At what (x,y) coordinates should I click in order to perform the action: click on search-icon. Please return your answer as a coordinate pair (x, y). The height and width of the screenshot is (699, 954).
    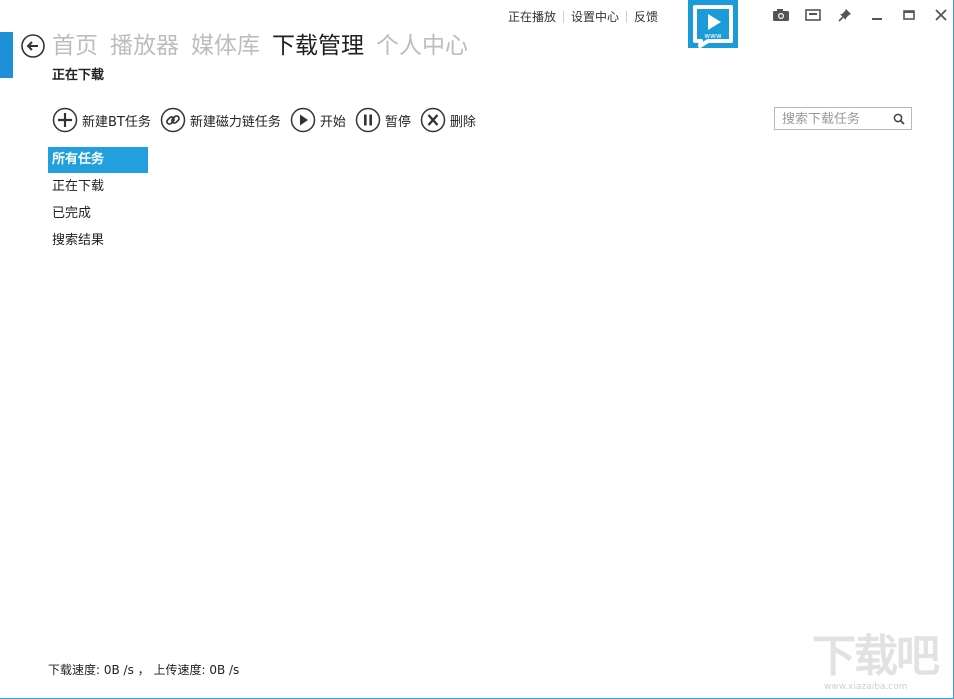
    Looking at the image, I should click on (899, 119).